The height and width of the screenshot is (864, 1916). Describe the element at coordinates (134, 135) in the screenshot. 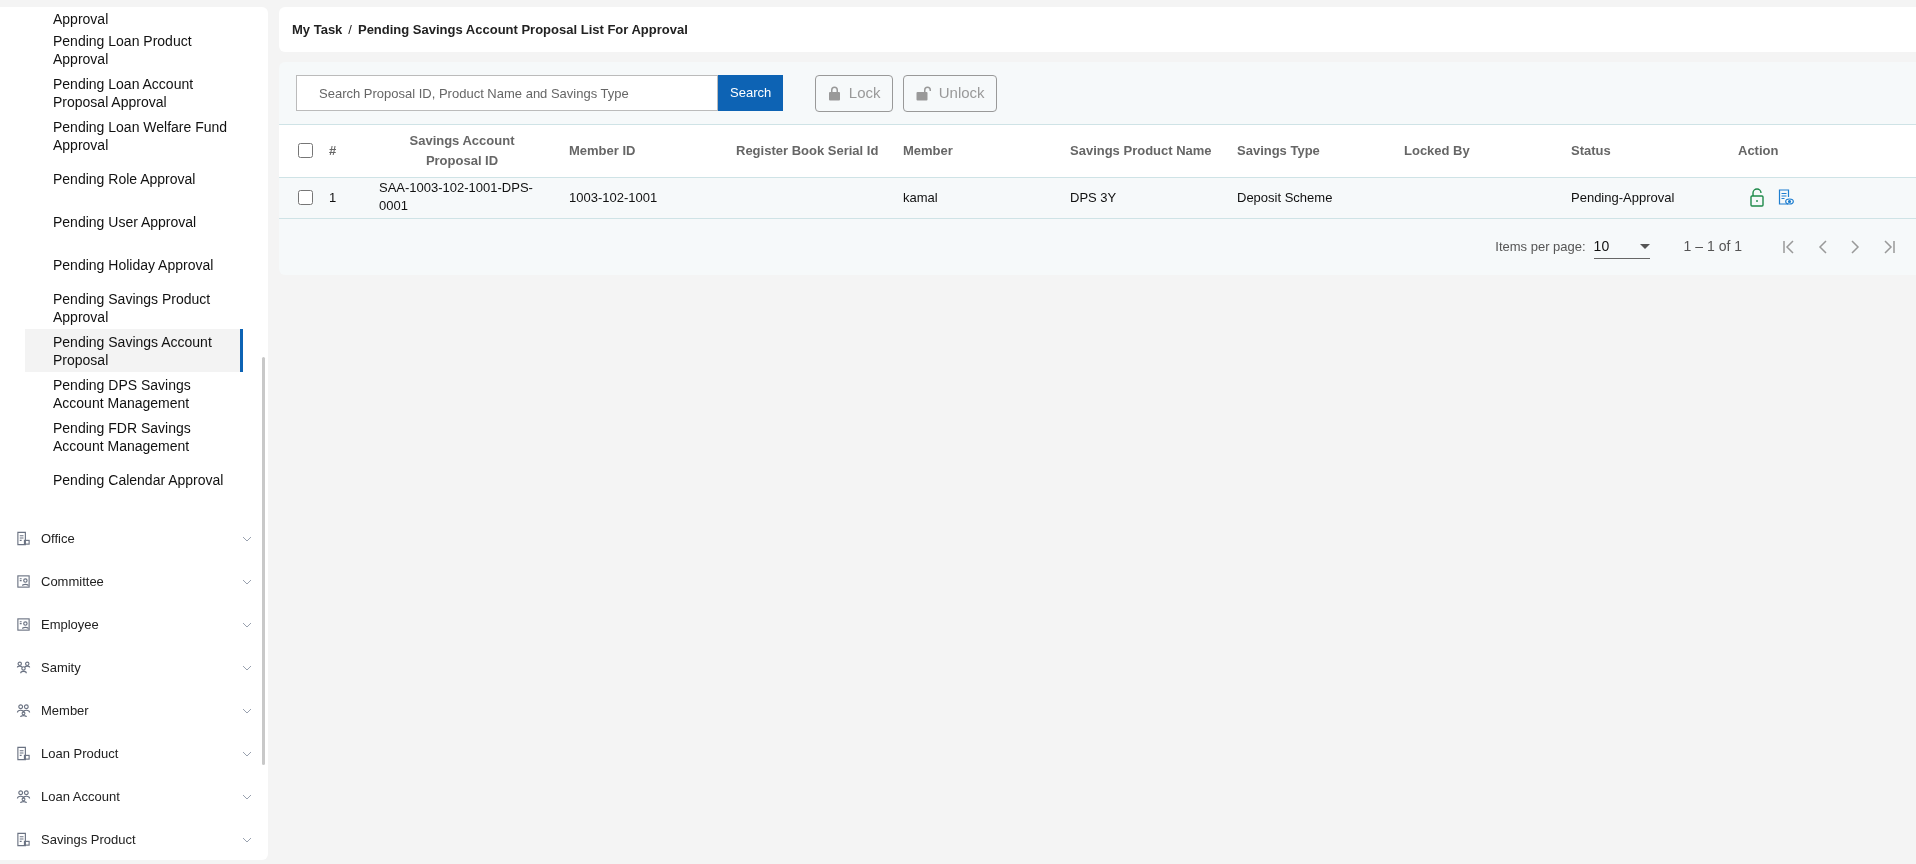

I see `sidebar-item: Pending Loan Welfare Fund Approval` at that location.